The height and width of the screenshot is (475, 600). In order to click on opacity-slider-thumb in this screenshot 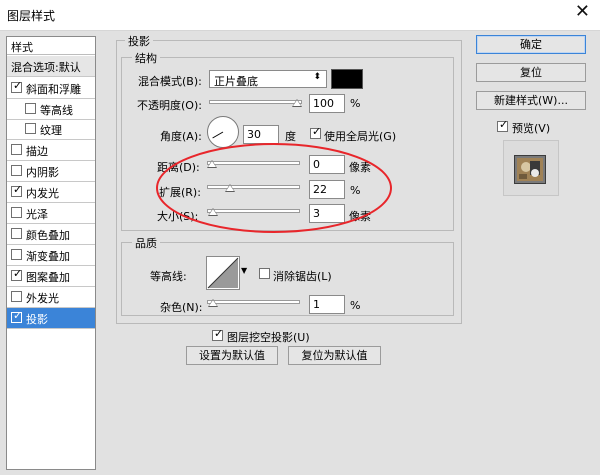, I will do `click(297, 103)`.